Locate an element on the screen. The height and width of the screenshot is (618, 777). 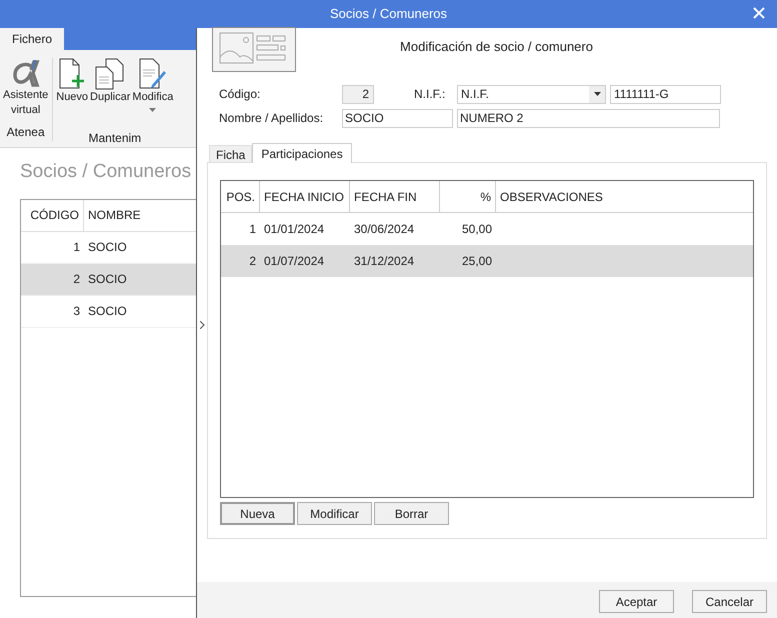
grid-cell-text: 01/01/2024 is located at coordinates (294, 229).